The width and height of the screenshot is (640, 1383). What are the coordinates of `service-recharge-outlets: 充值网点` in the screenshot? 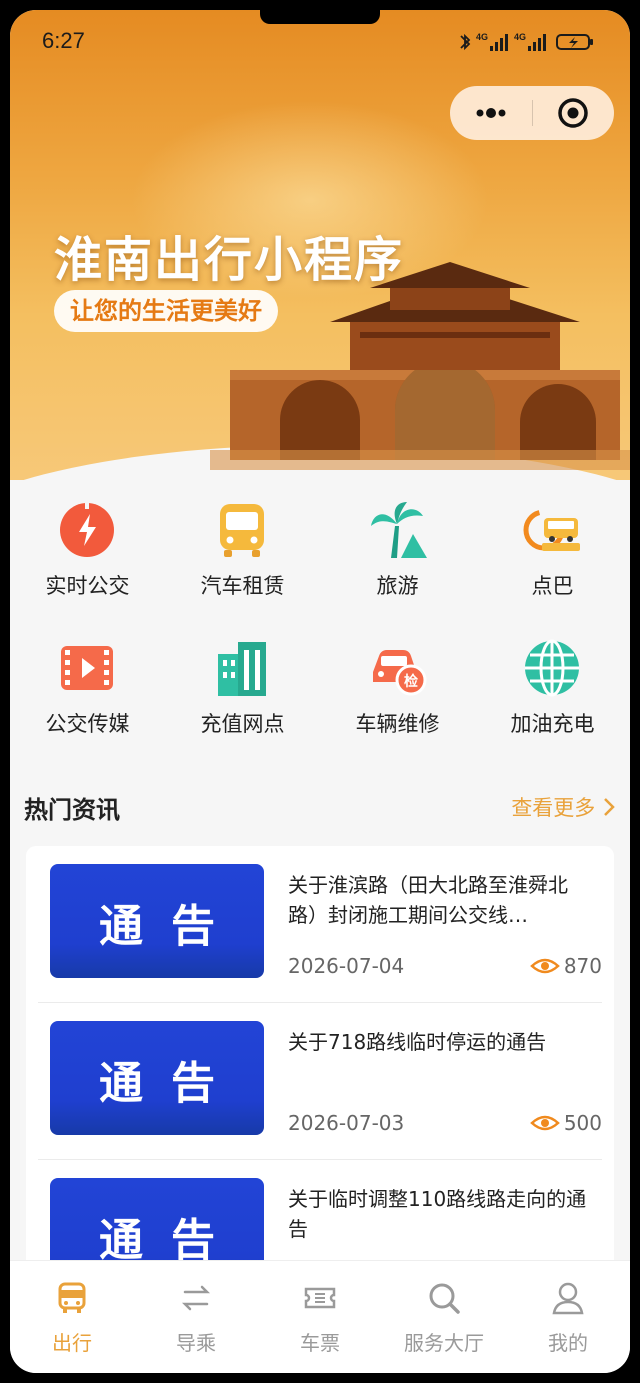 It's located at (242, 693).